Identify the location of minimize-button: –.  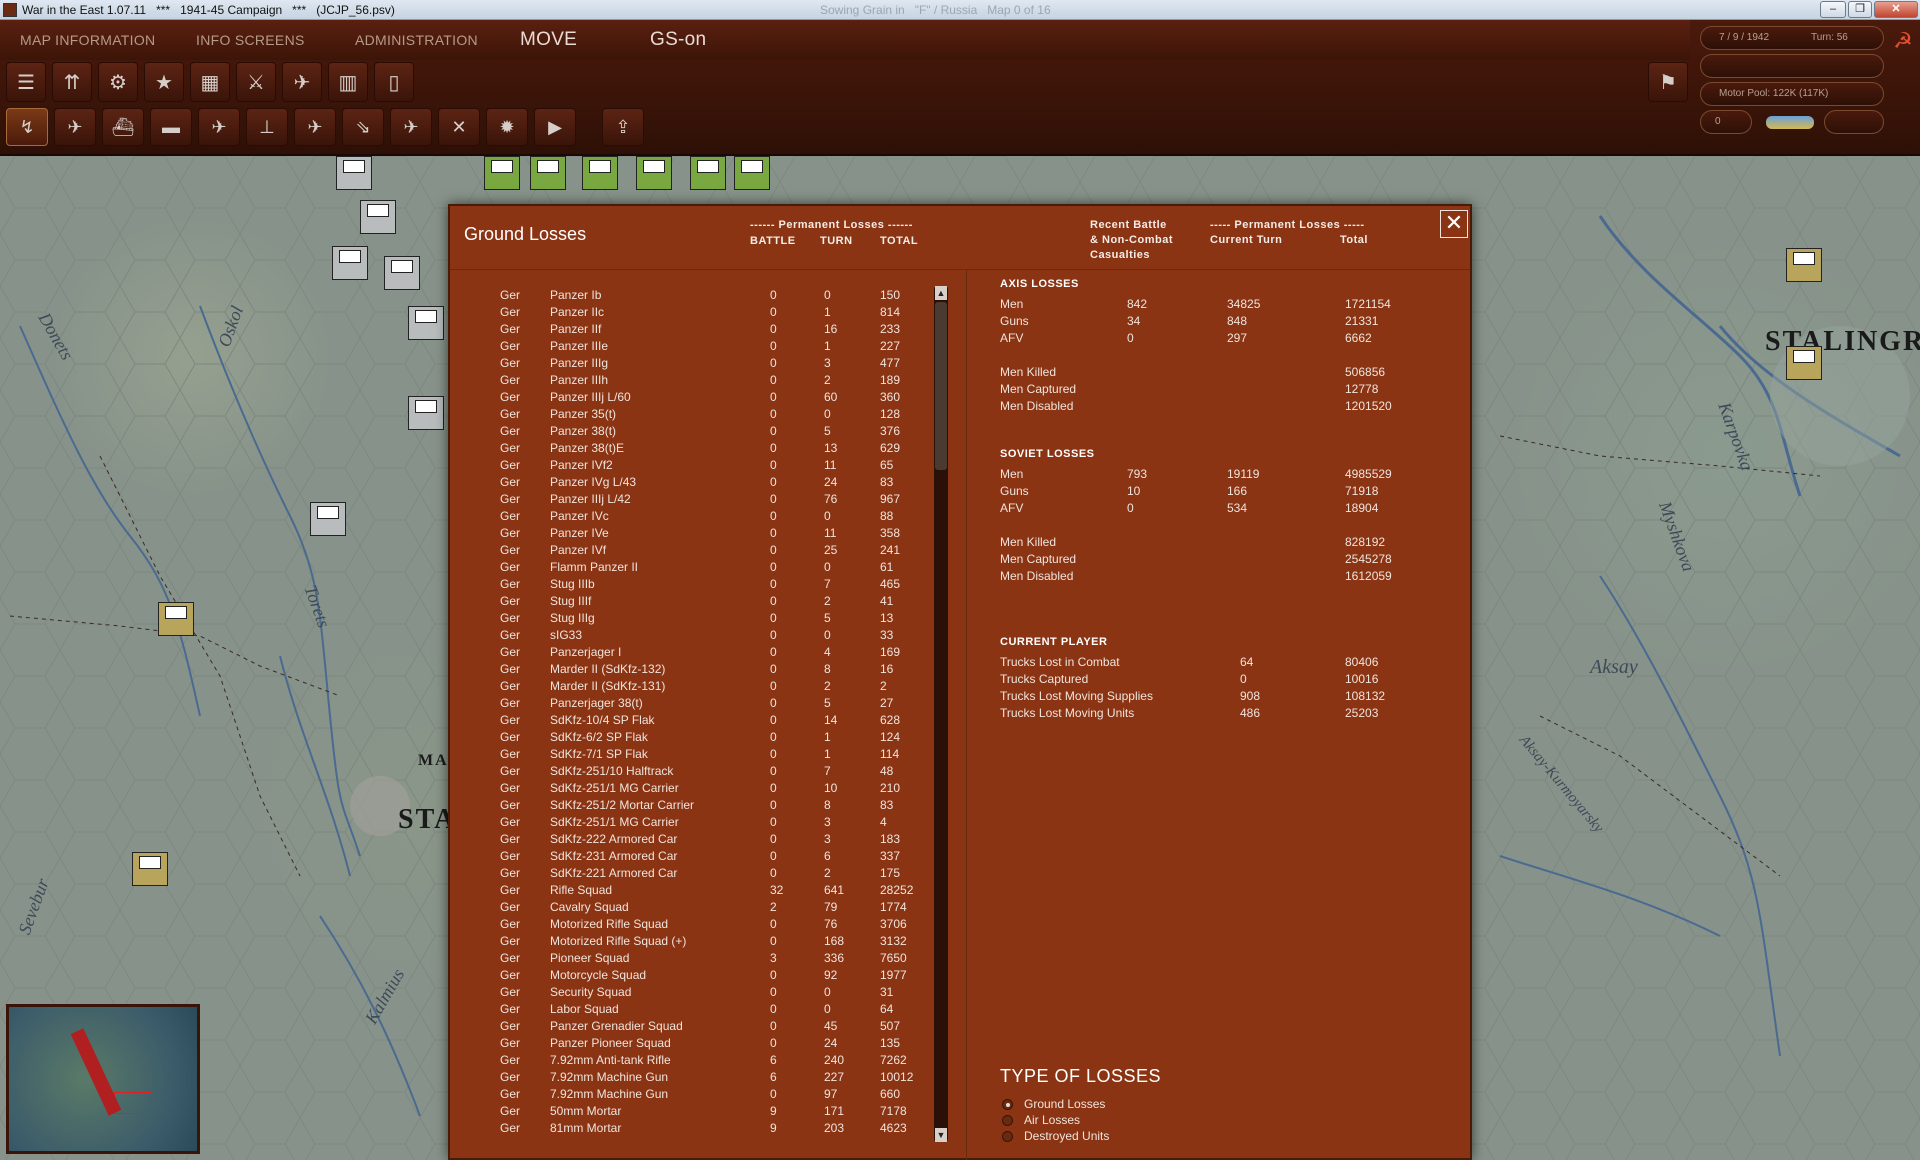
(1833, 9).